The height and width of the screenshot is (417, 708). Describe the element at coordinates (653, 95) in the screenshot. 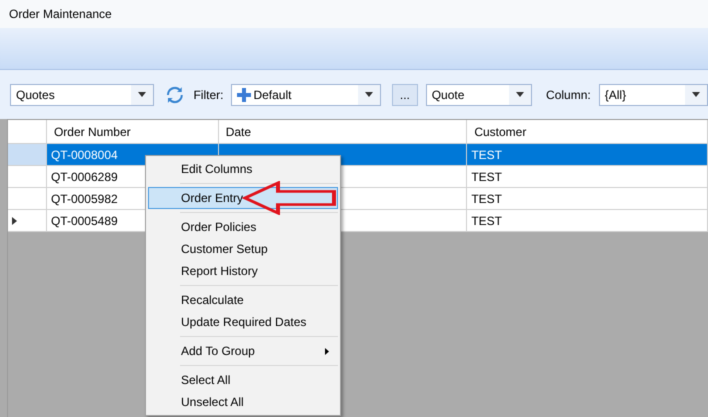

I see `column-dropdown: {All}` at that location.